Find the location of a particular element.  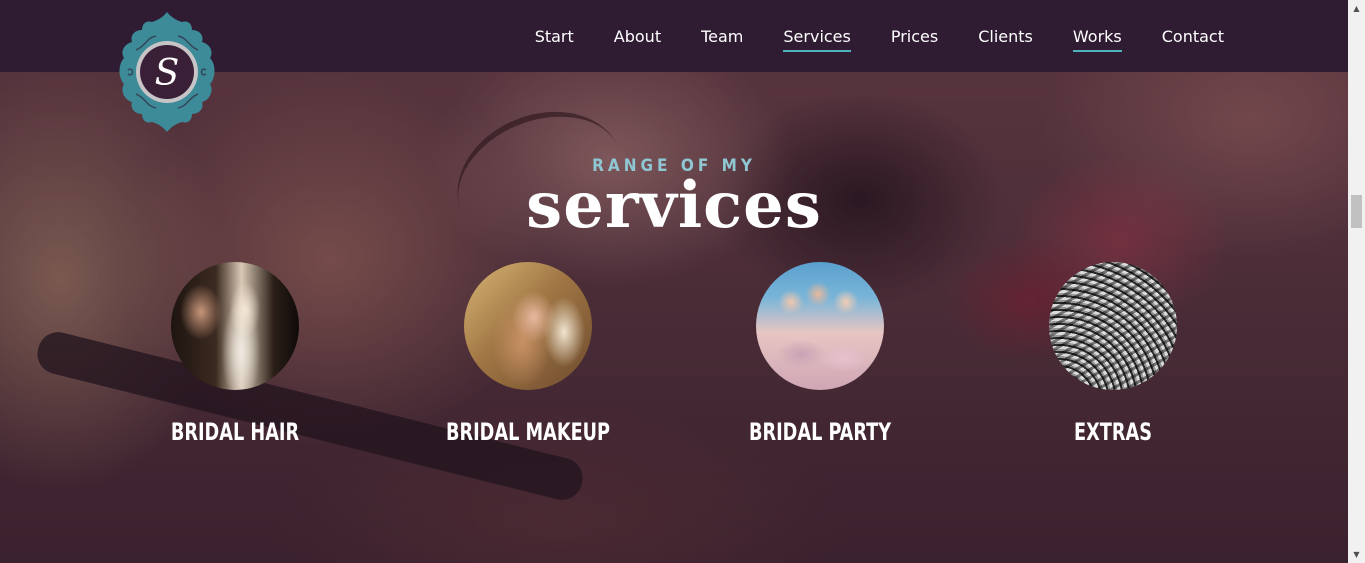

nav-link-team: Team is located at coordinates (722, 36).